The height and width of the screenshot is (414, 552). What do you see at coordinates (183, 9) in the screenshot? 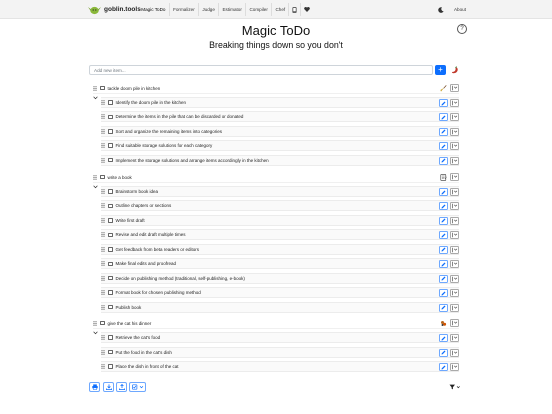
I see `nav-link-formalizer: Formalizer` at bounding box center [183, 9].